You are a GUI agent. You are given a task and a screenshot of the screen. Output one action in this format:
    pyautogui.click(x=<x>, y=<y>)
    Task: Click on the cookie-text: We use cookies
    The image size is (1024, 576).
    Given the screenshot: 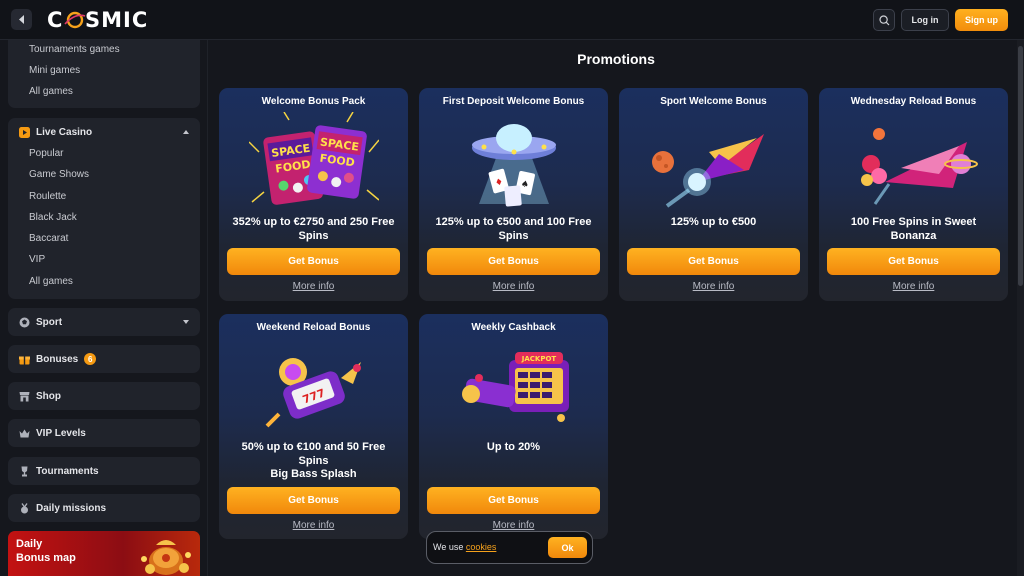 What is the action you would take?
    pyautogui.click(x=464, y=547)
    